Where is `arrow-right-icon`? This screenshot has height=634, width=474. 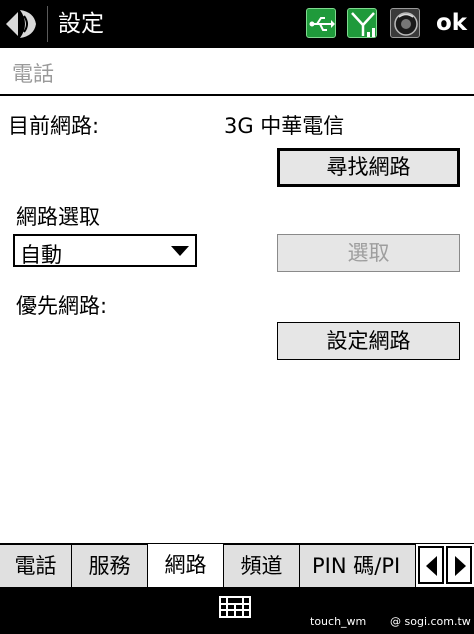 arrow-right-icon is located at coordinates (460, 566).